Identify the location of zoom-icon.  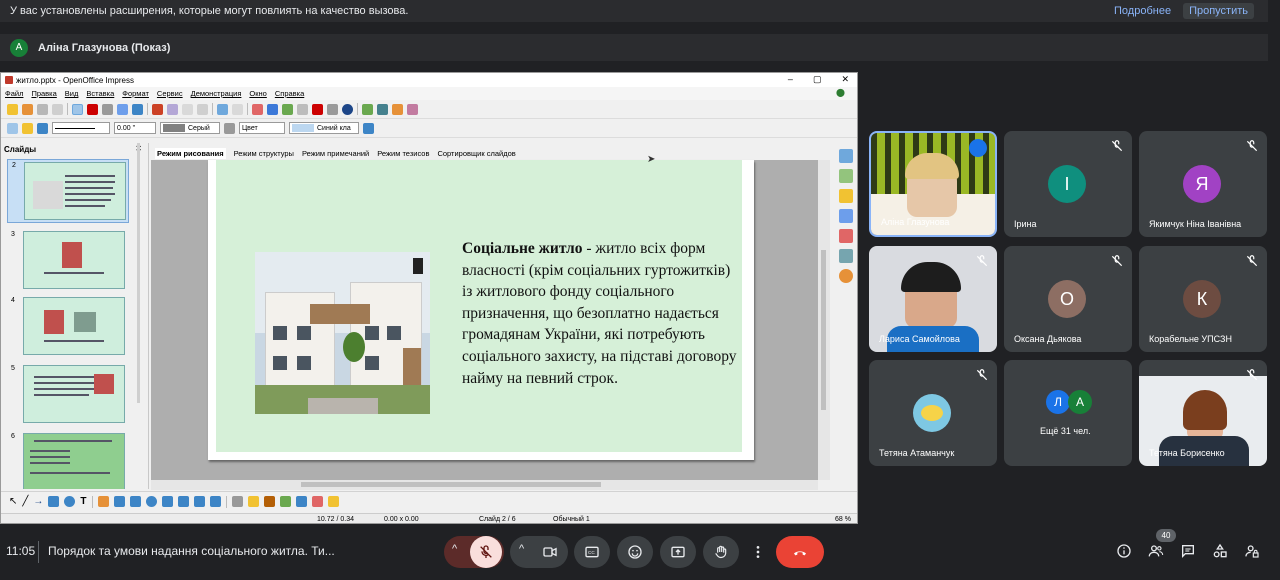
(332, 109).